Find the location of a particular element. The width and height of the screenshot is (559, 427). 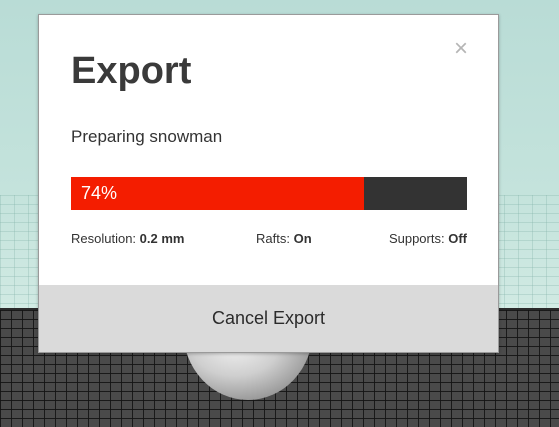

rafts-value: On is located at coordinates (302, 238).